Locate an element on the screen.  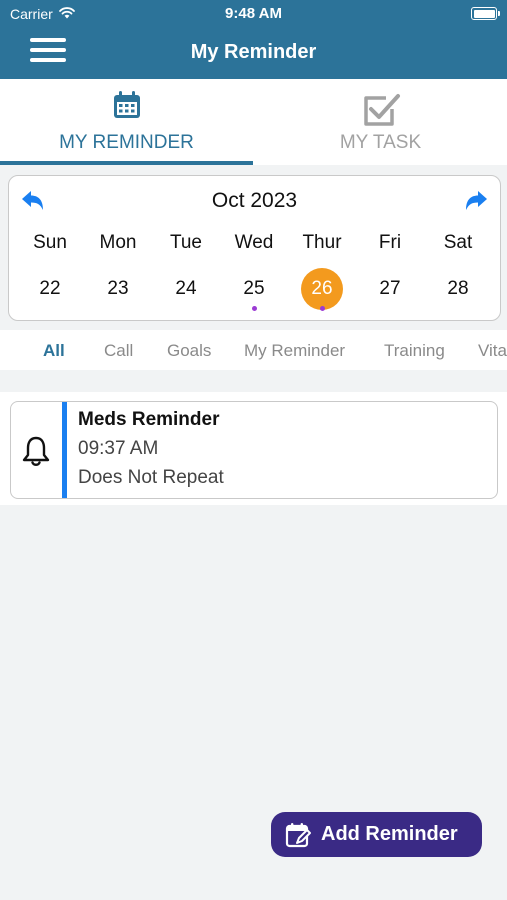
date-number: 23 is located at coordinates (118, 288).